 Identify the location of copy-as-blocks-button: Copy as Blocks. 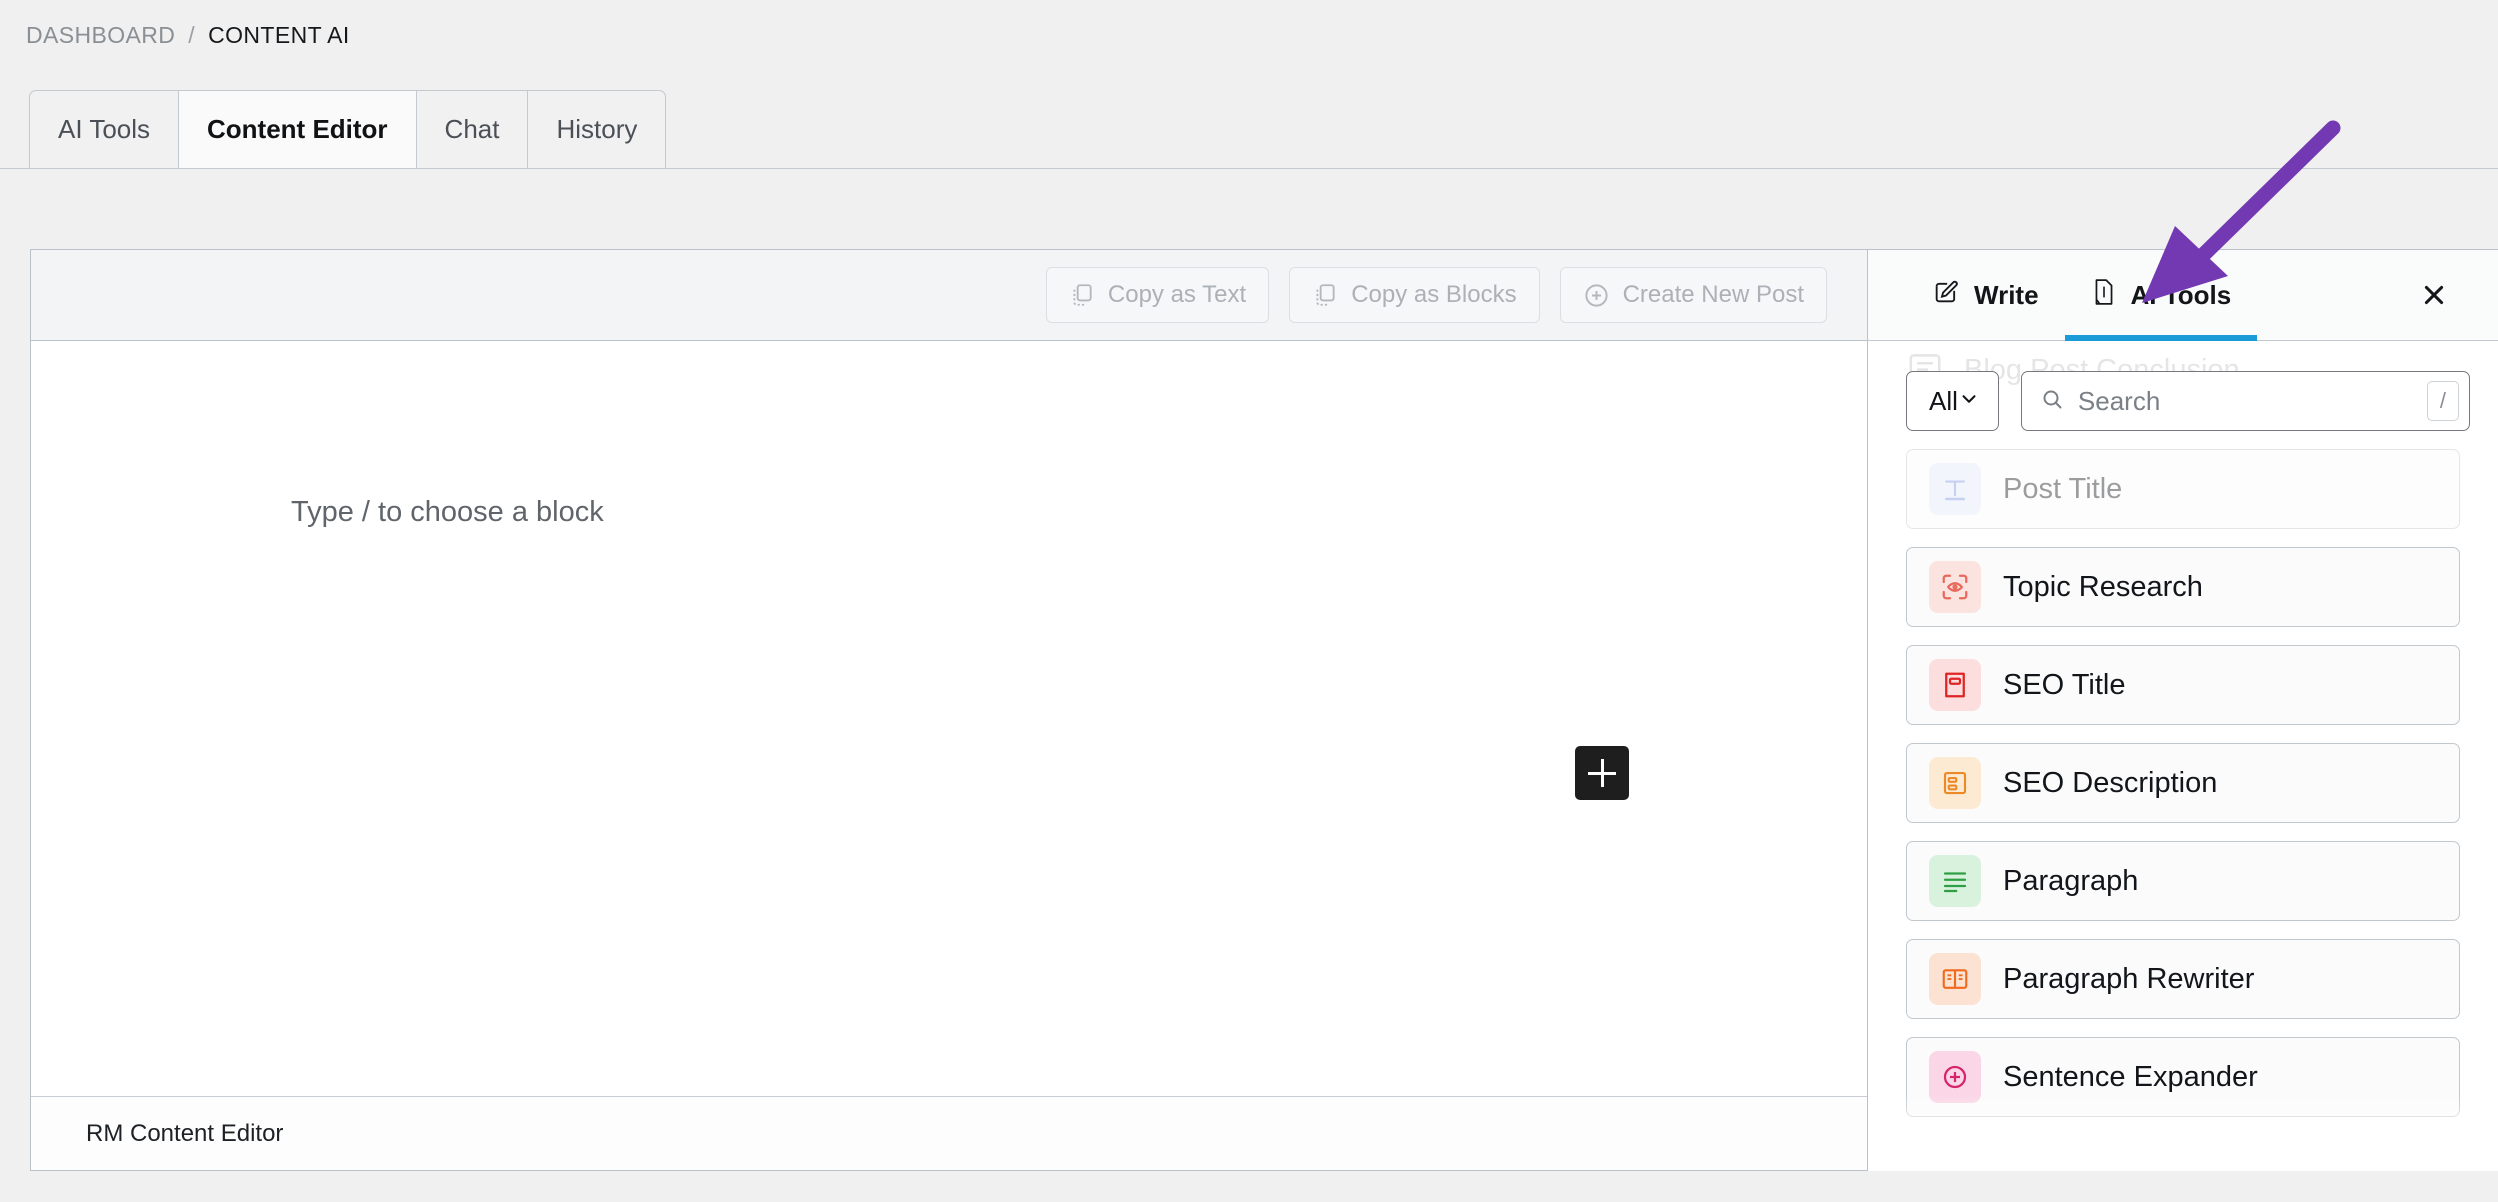
(1414, 295).